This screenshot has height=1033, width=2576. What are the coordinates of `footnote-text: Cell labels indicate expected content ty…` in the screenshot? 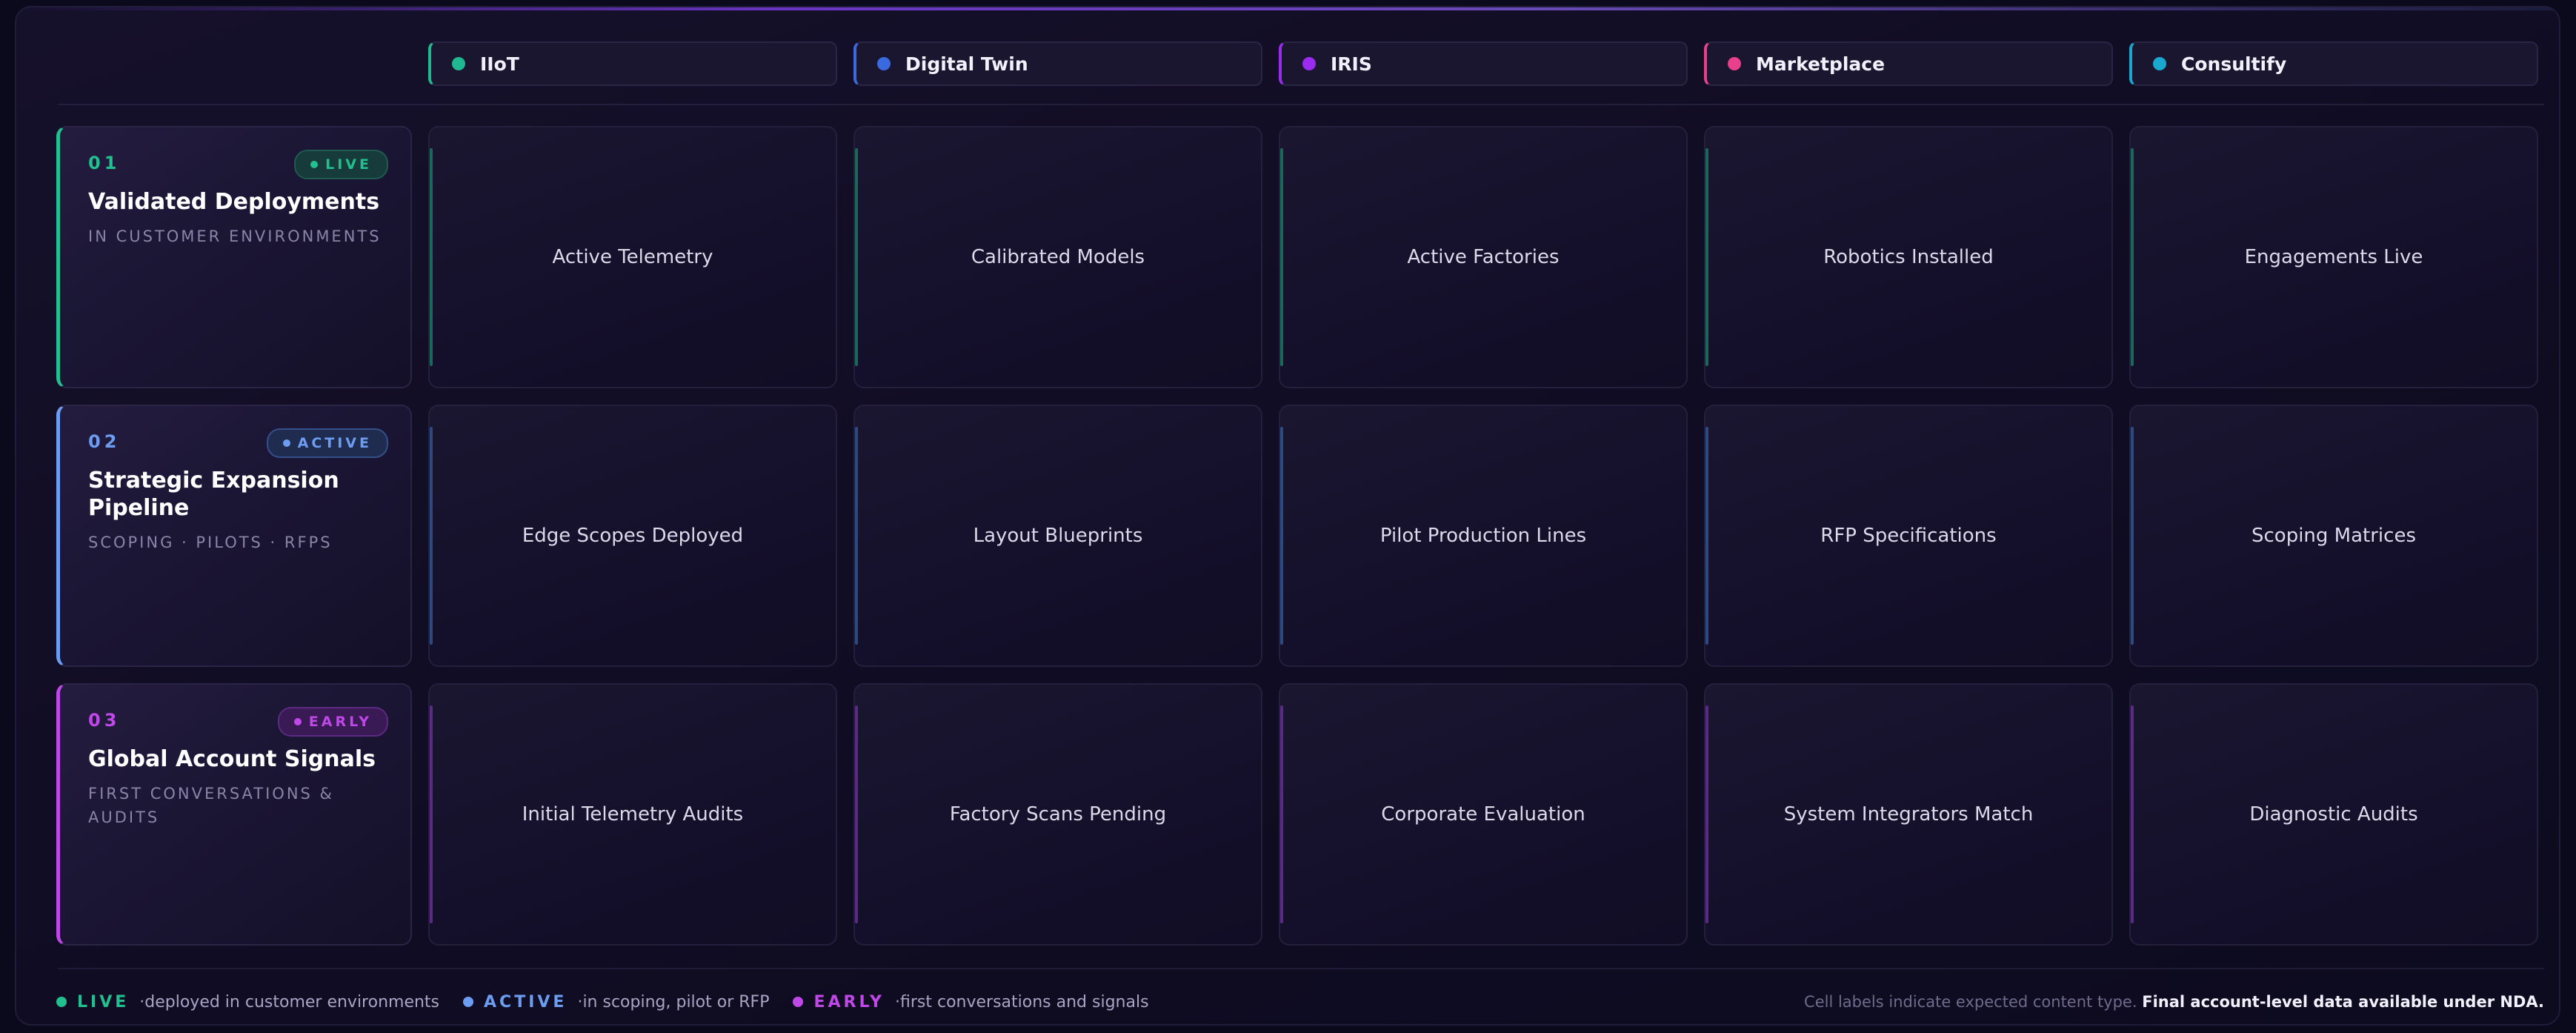 It's located at (1971, 1002).